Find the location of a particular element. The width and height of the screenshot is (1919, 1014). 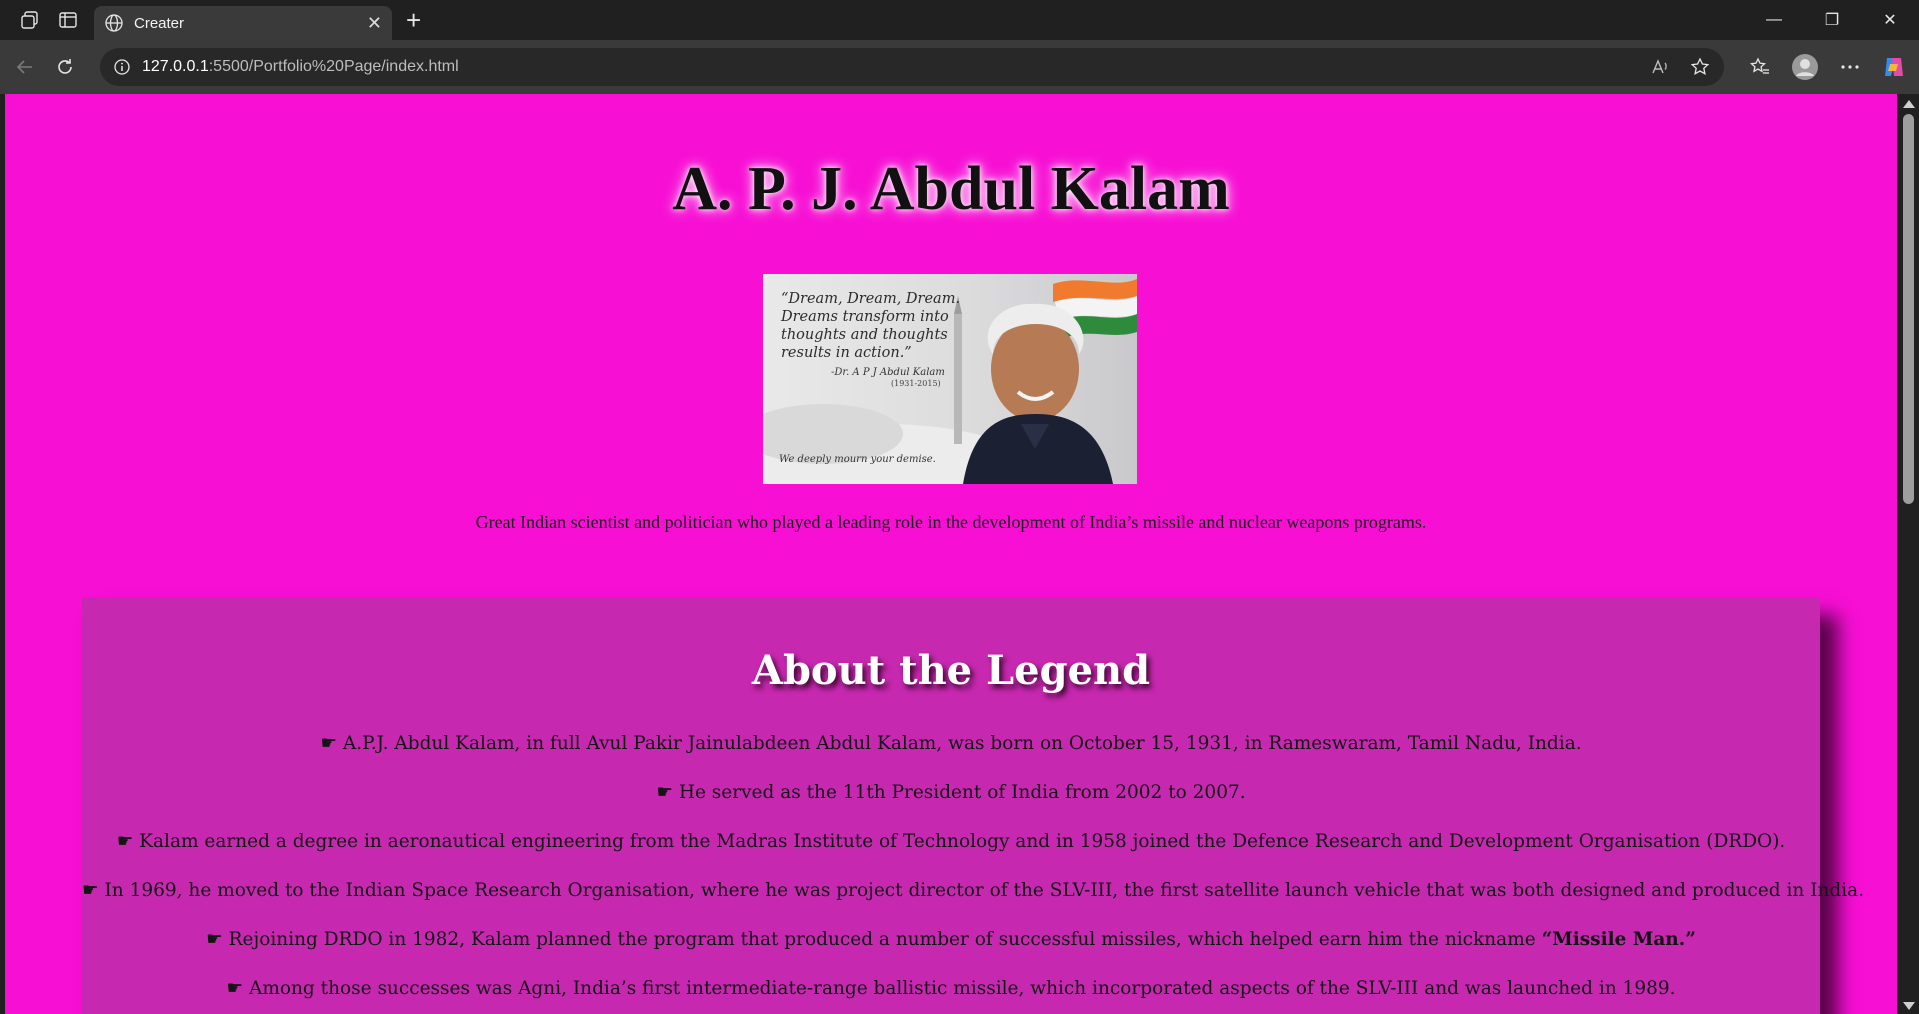

favorite-star-icon is located at coordinates (1700, 67).